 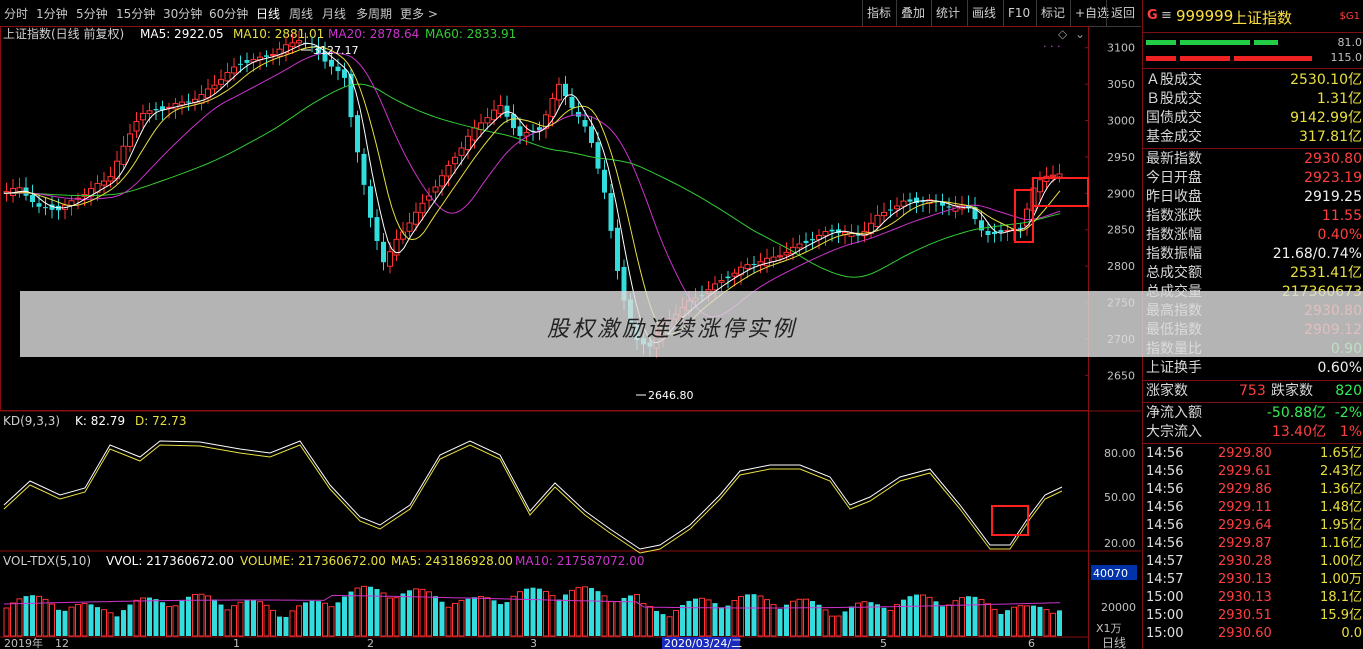 What do you see at coordinates (1174, 137) in the screenshot?
I see `turnover-row-label: 基金成交` at bounding box center [1174, 137].